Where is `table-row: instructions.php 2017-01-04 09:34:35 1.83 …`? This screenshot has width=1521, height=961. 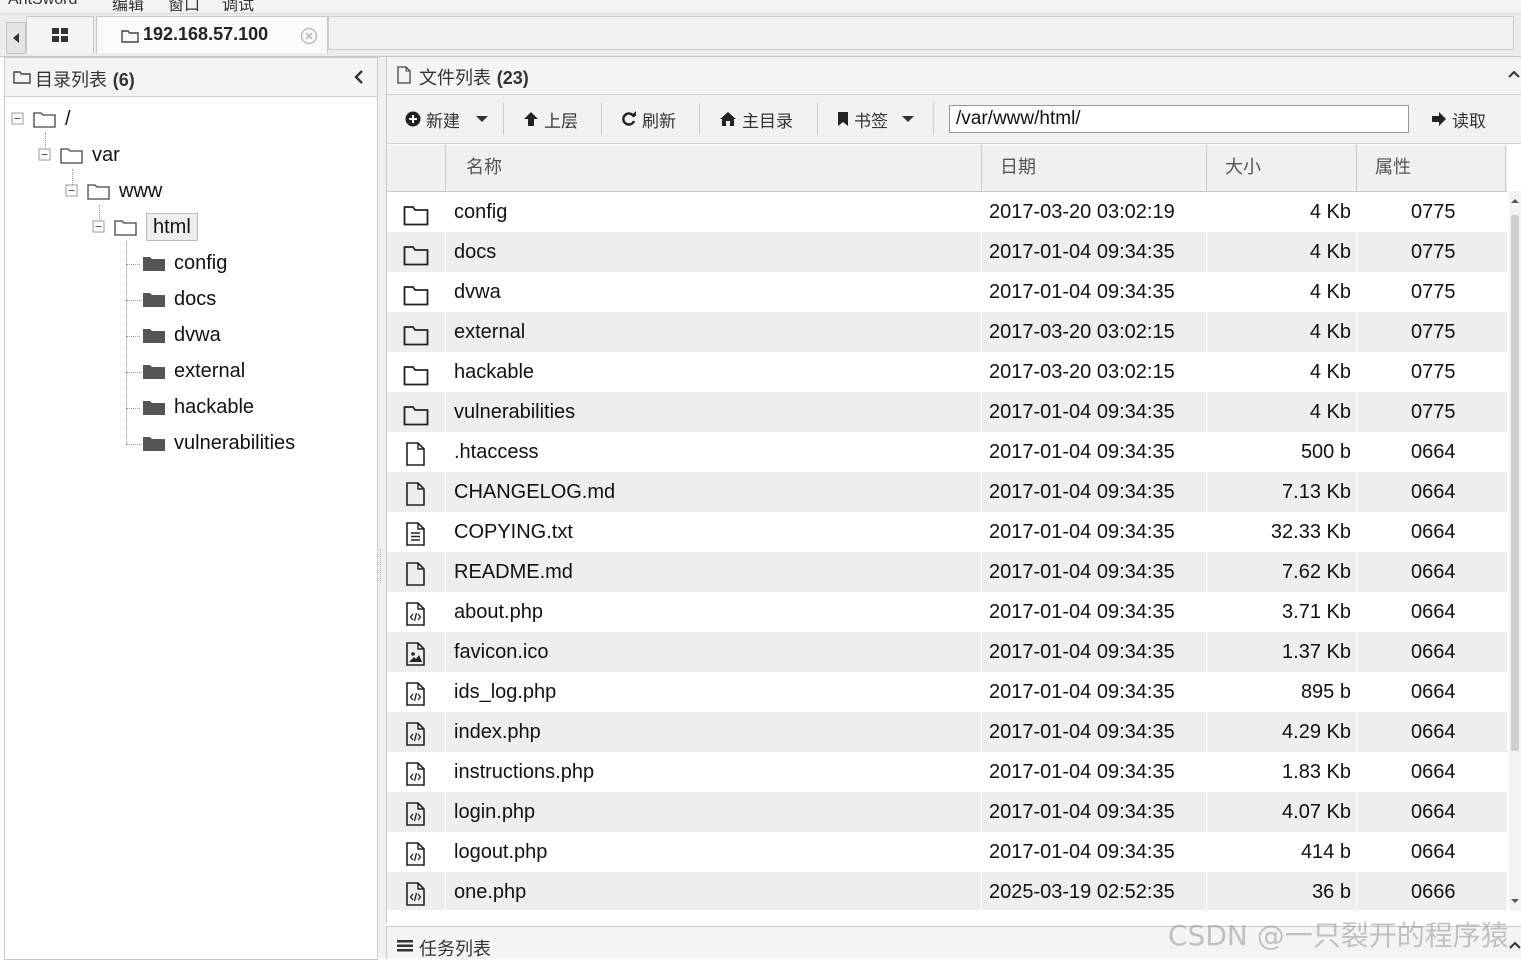 table-row: instructions.php 2017-01-04 09:34:35 1.83 … is located at coordinates (947, 772).